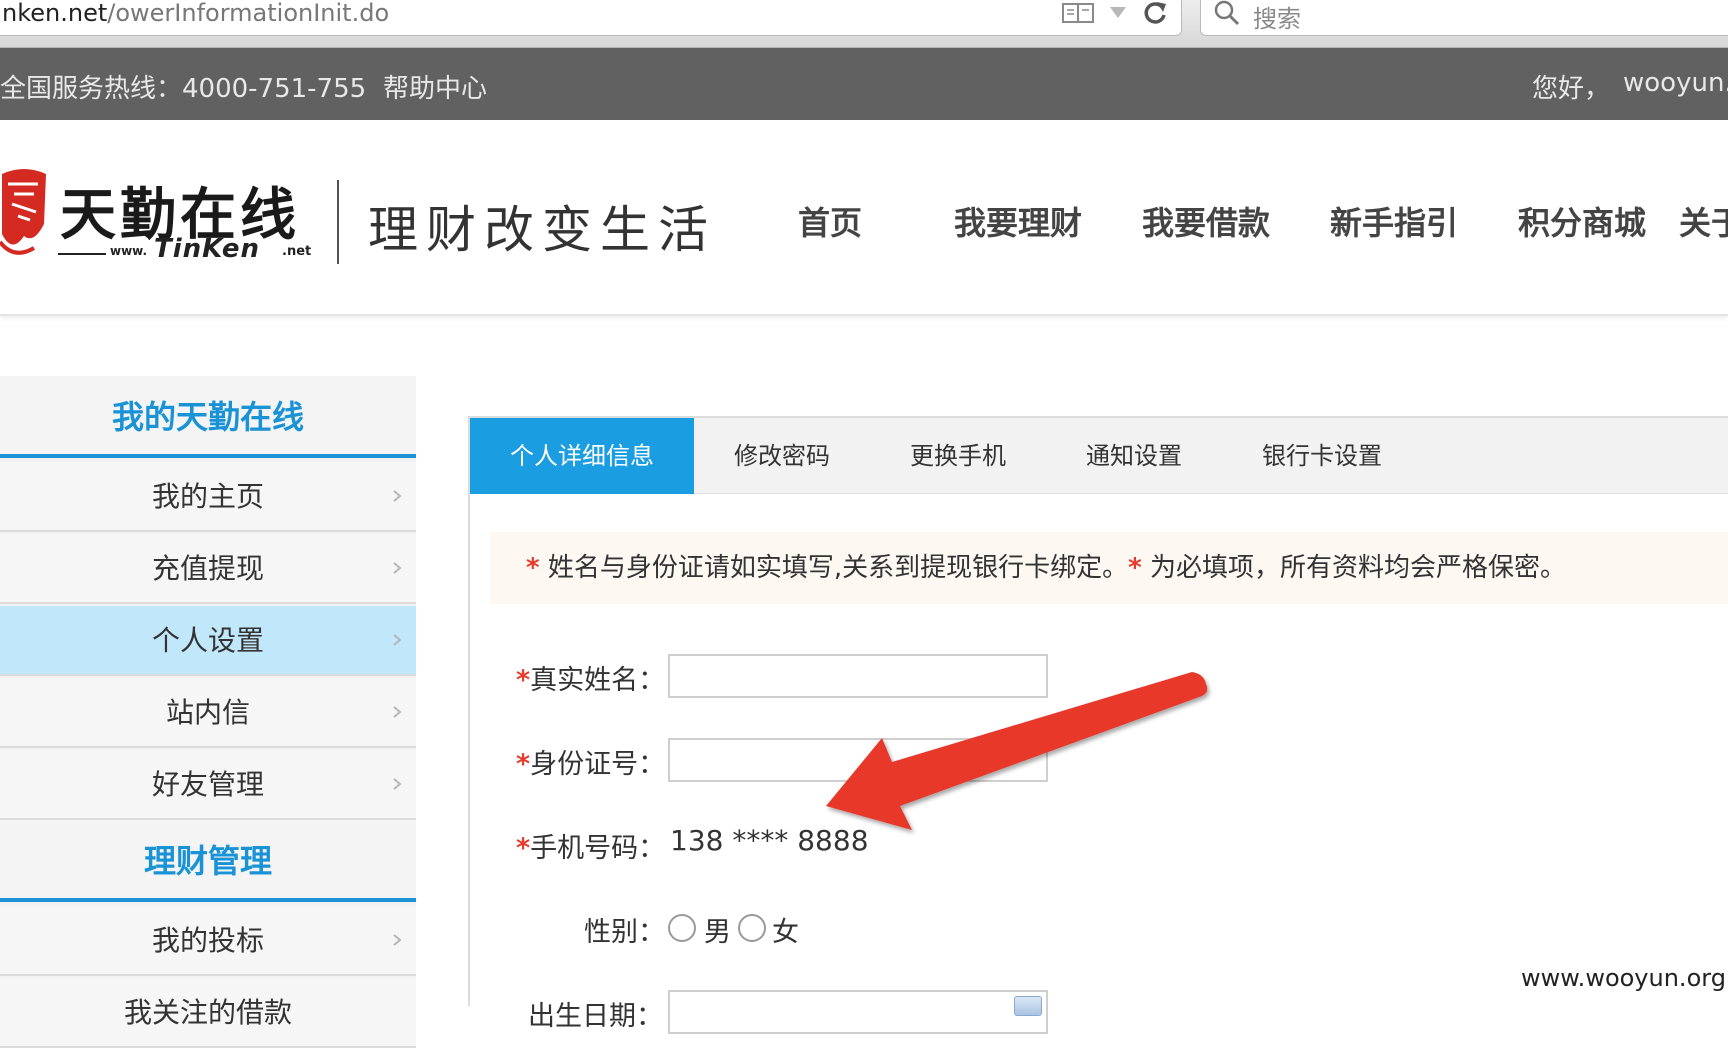  Describe the element at coordinates (1675, 83) in the screenshot. I see `username-link: wooyun.` at that location.